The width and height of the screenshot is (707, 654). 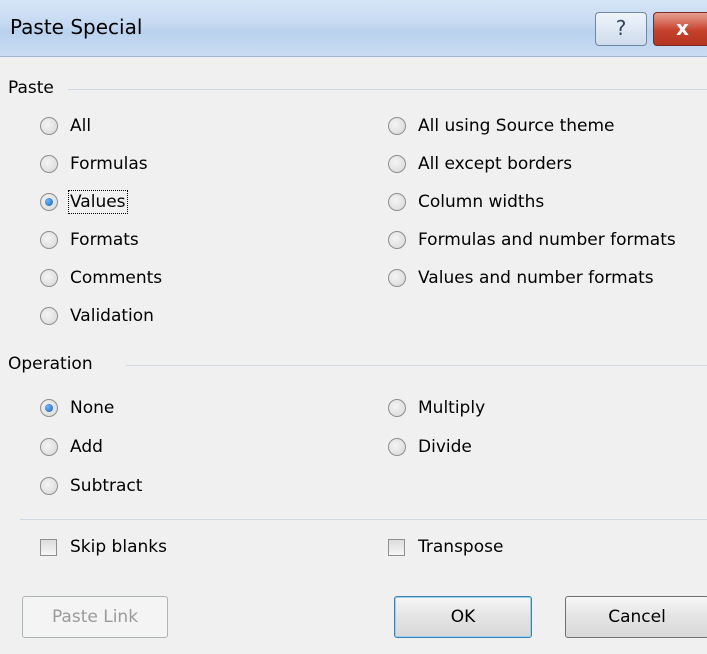 I want to click on paste-section-divider, so click(x=387, y=89).